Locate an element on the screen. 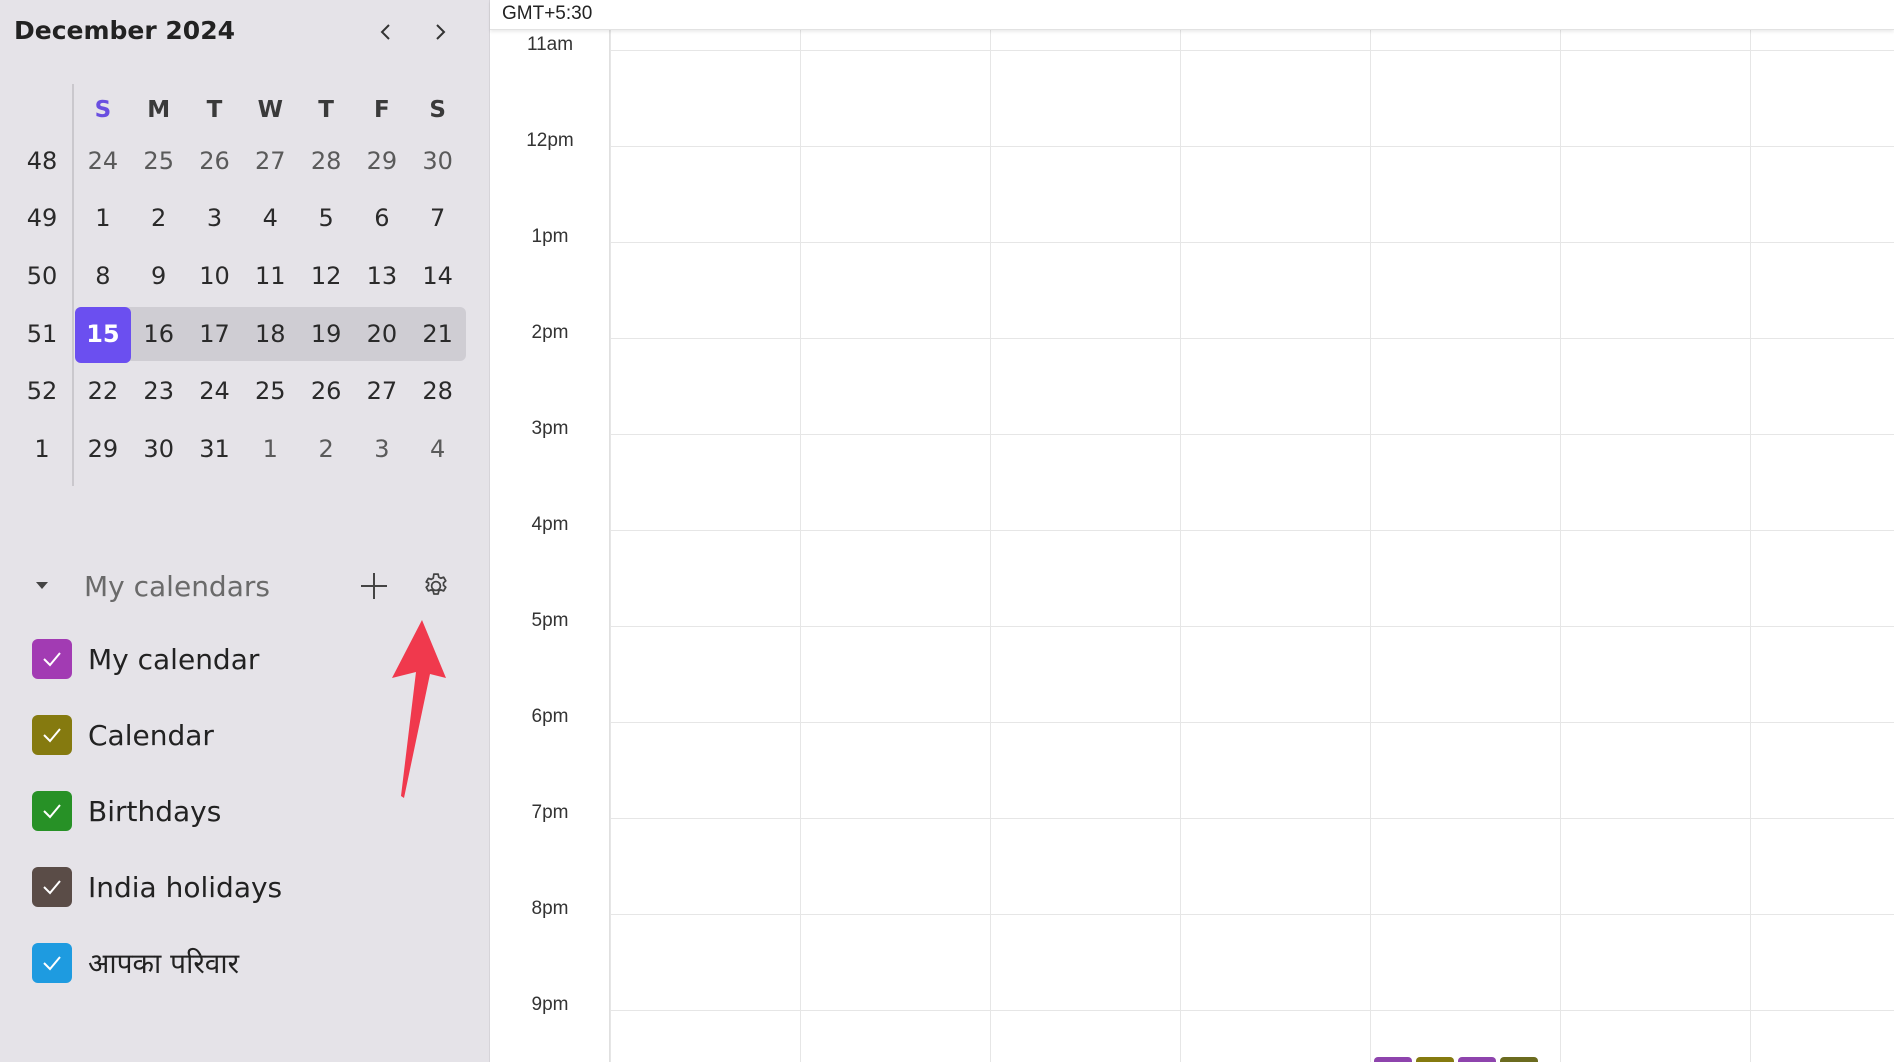 The height and width of the screenshot is (1062, 1894). day-cell: 21 is located at coordinates (438, 334).